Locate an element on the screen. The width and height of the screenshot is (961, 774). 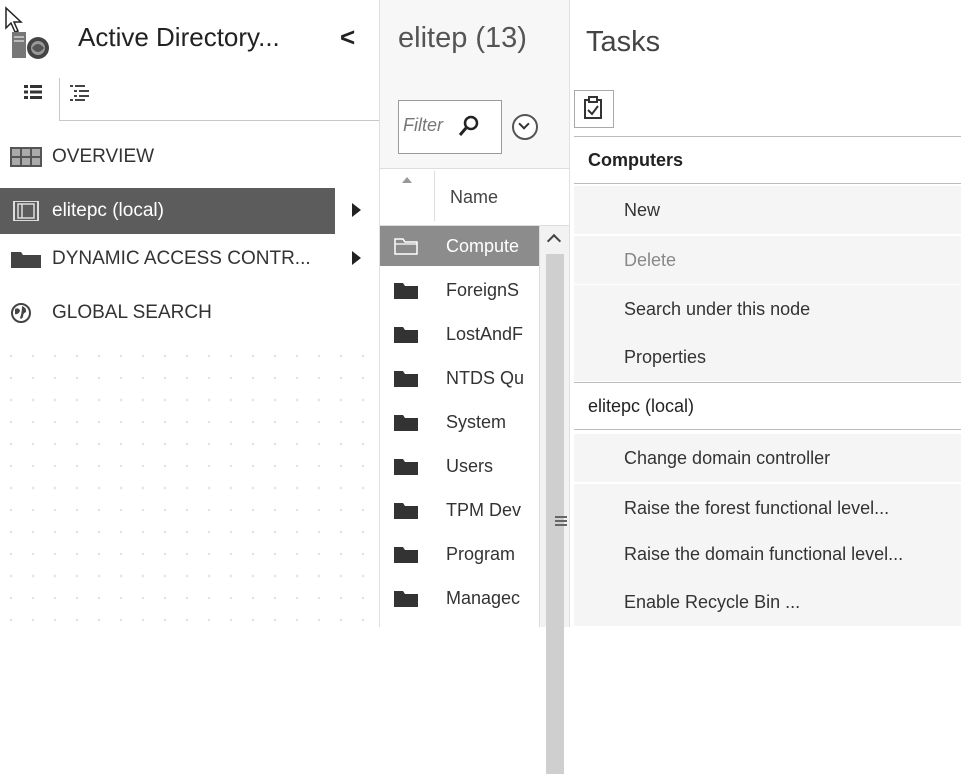
tasks-title: Tasks is located at coordinates (623, 42).